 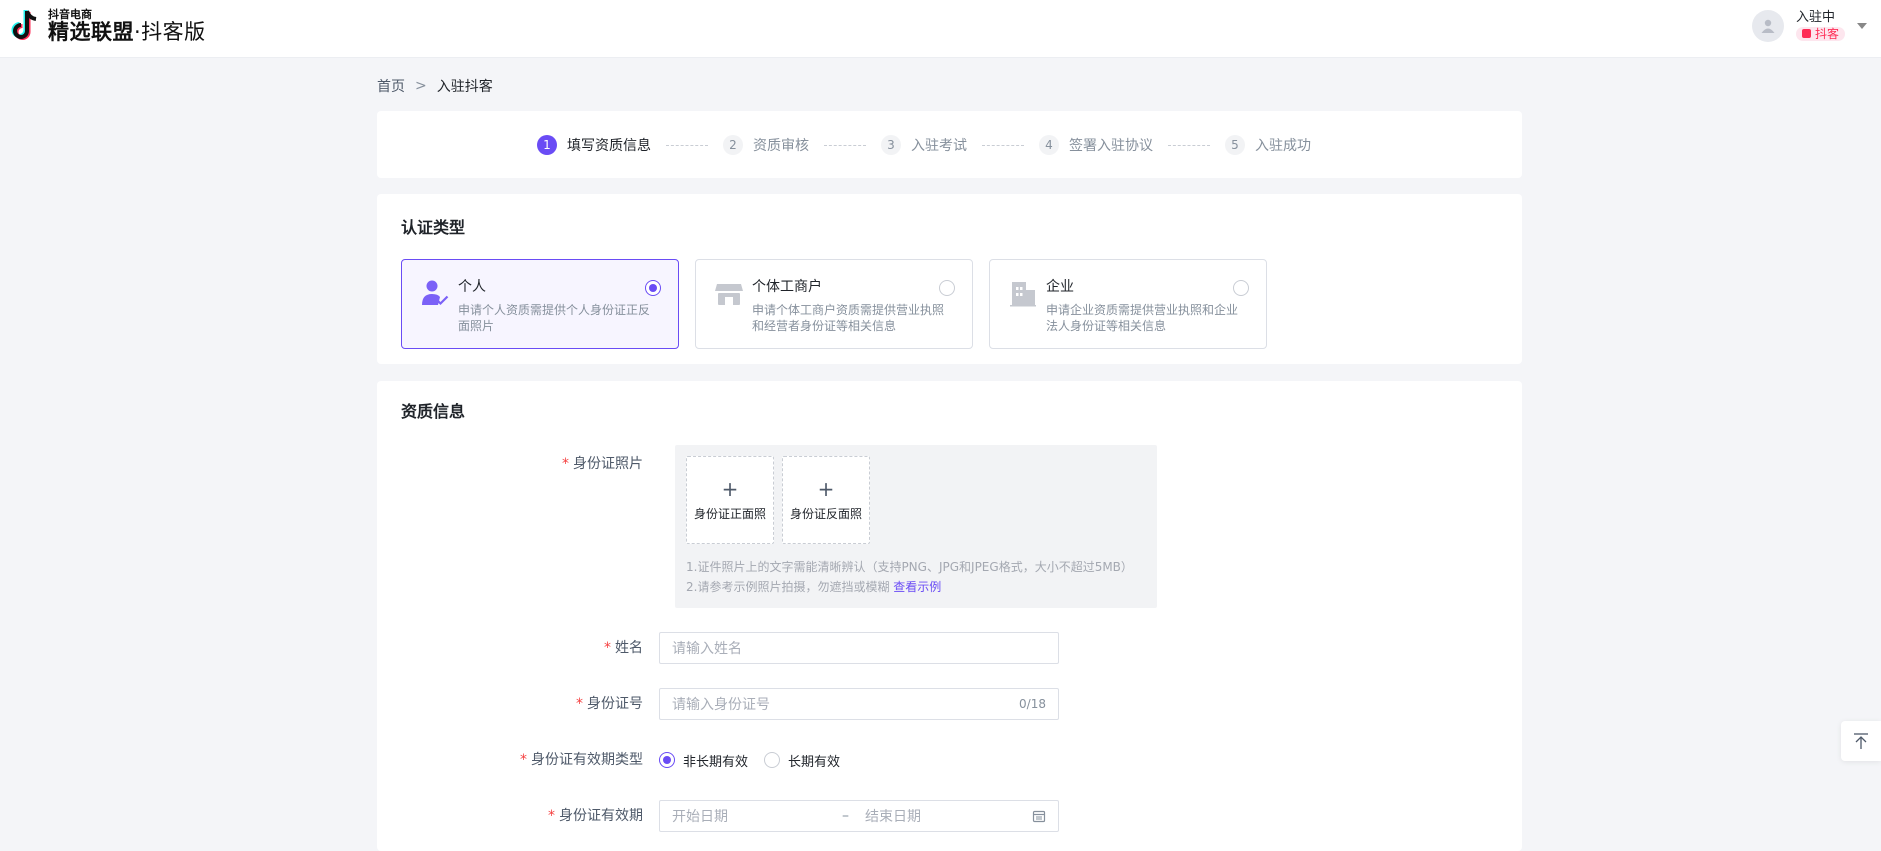 I want to click on building-icon, so click(x=1023, y=294).